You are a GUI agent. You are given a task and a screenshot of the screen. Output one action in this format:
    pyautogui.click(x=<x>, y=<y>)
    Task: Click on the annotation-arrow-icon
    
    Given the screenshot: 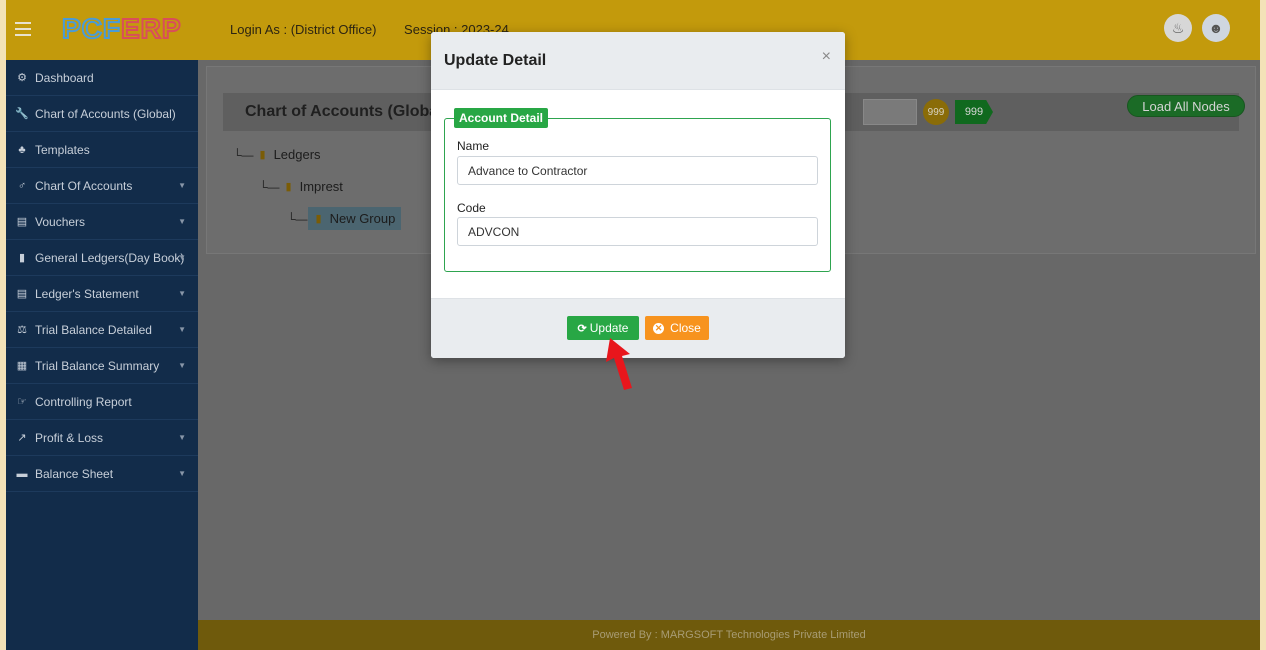 What is the action you would take?
    pyautogui.click(x=619, y=364)
    